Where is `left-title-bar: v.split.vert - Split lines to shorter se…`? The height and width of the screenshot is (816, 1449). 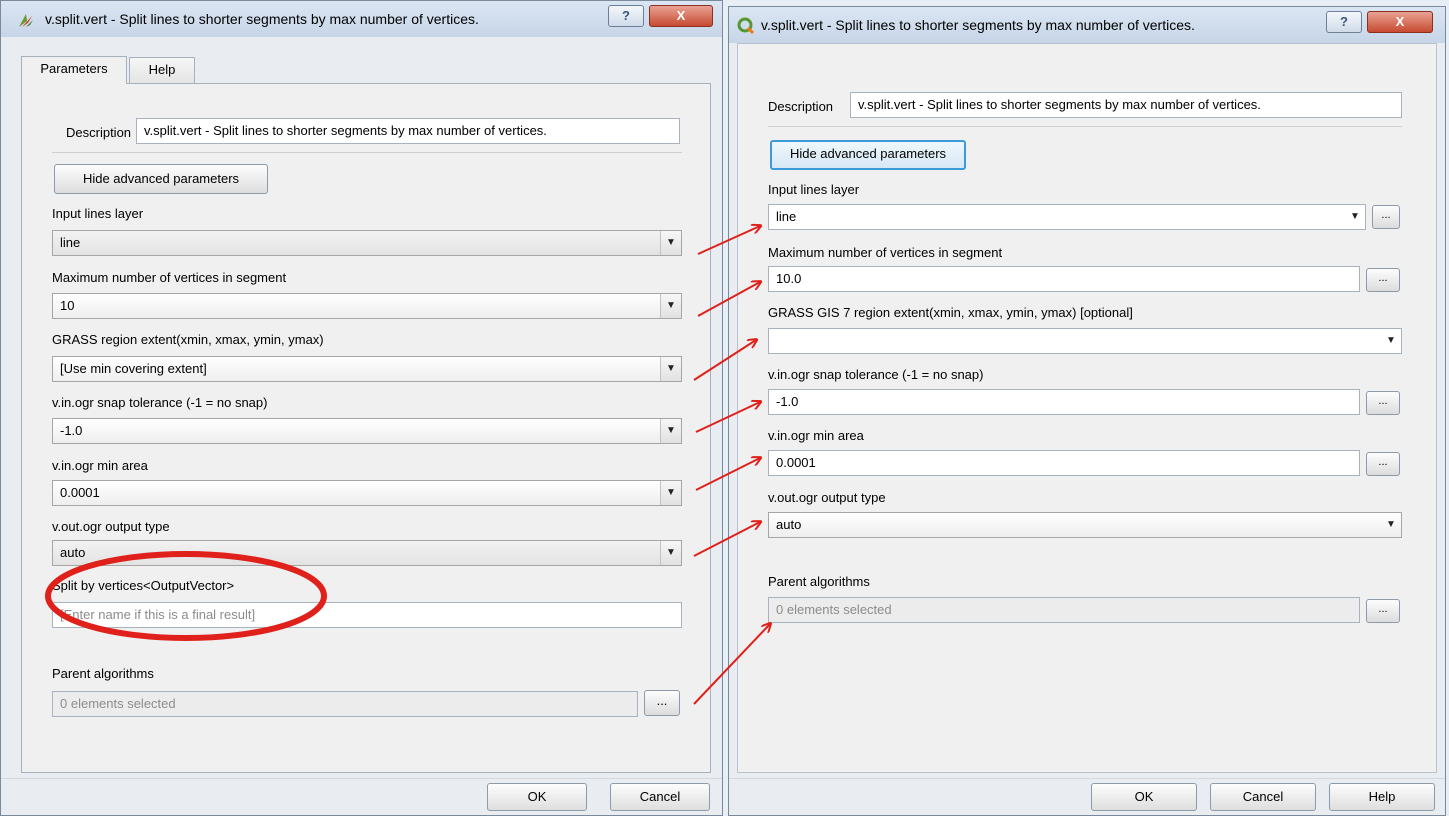 left-title-bar: v.split.vert - Split lines to shorter se… is located at coordinates (361, 19).